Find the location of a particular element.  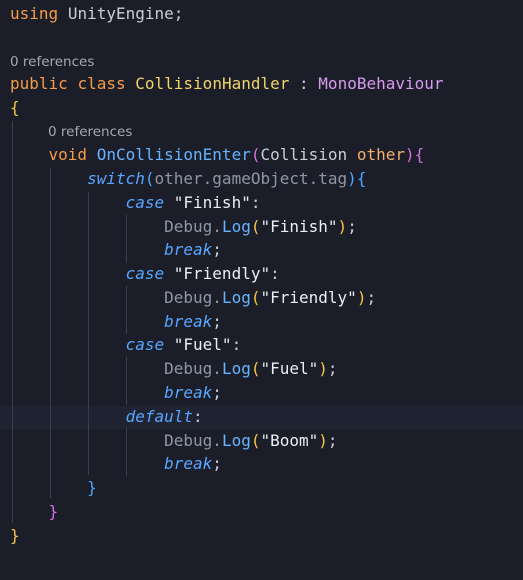

switch-expression: other.gameObject.tag is located at coordinates (251, 178).